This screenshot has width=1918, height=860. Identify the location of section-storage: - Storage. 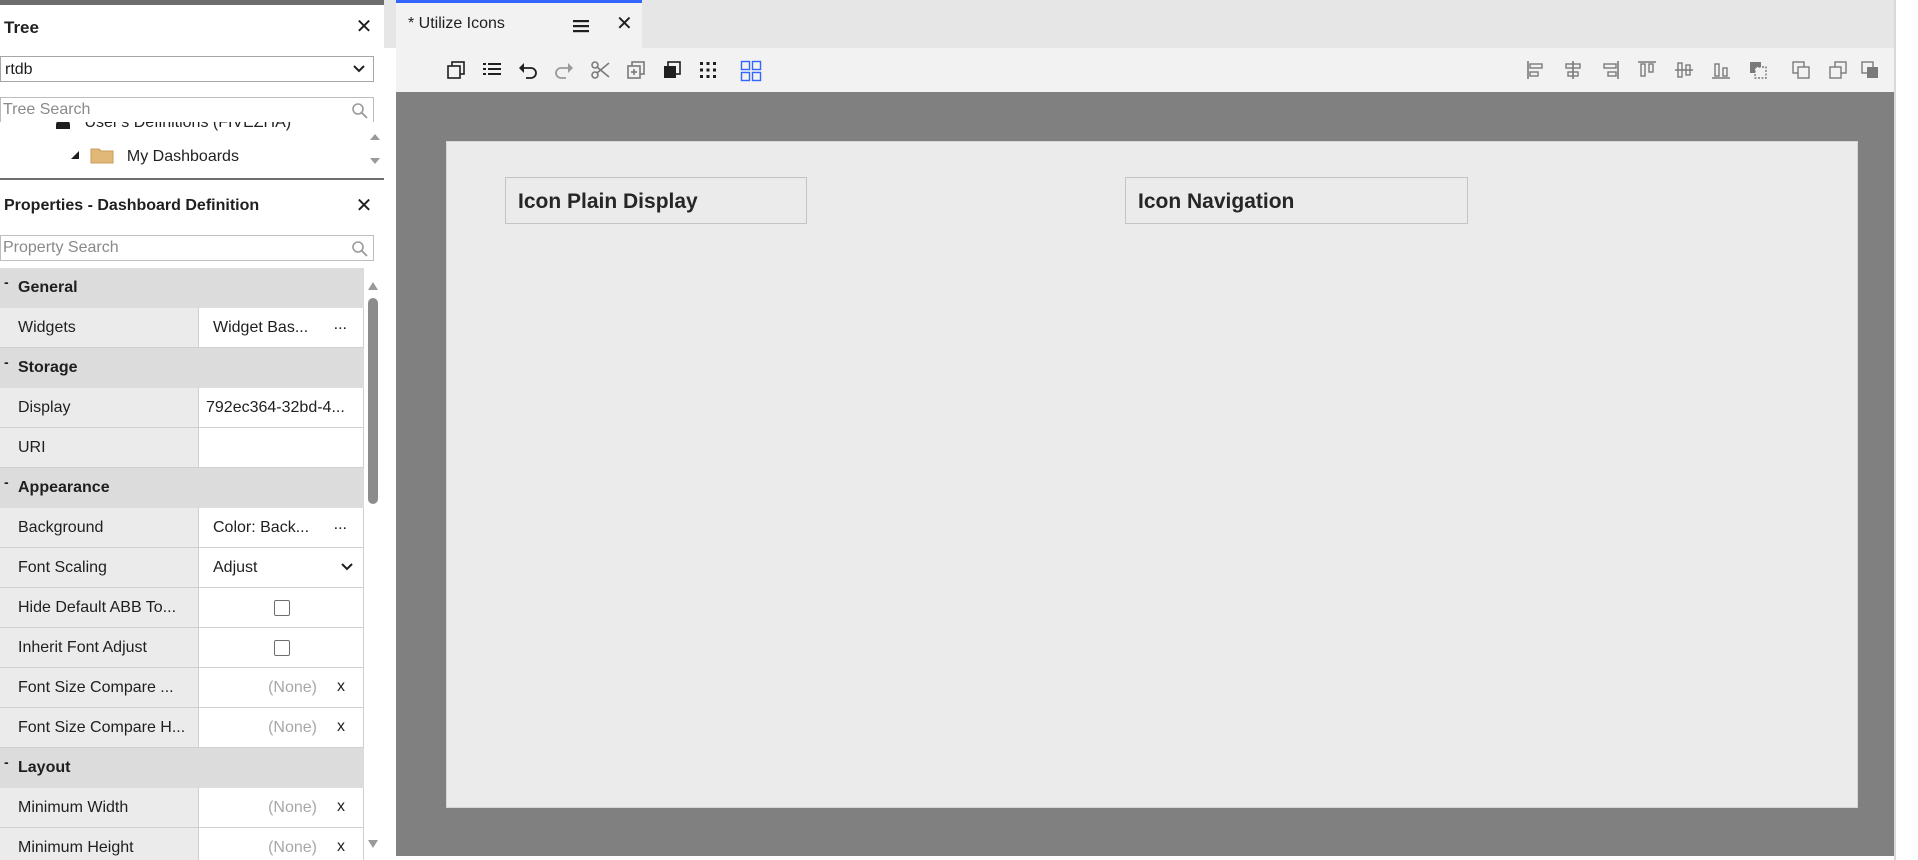
(182, 368).